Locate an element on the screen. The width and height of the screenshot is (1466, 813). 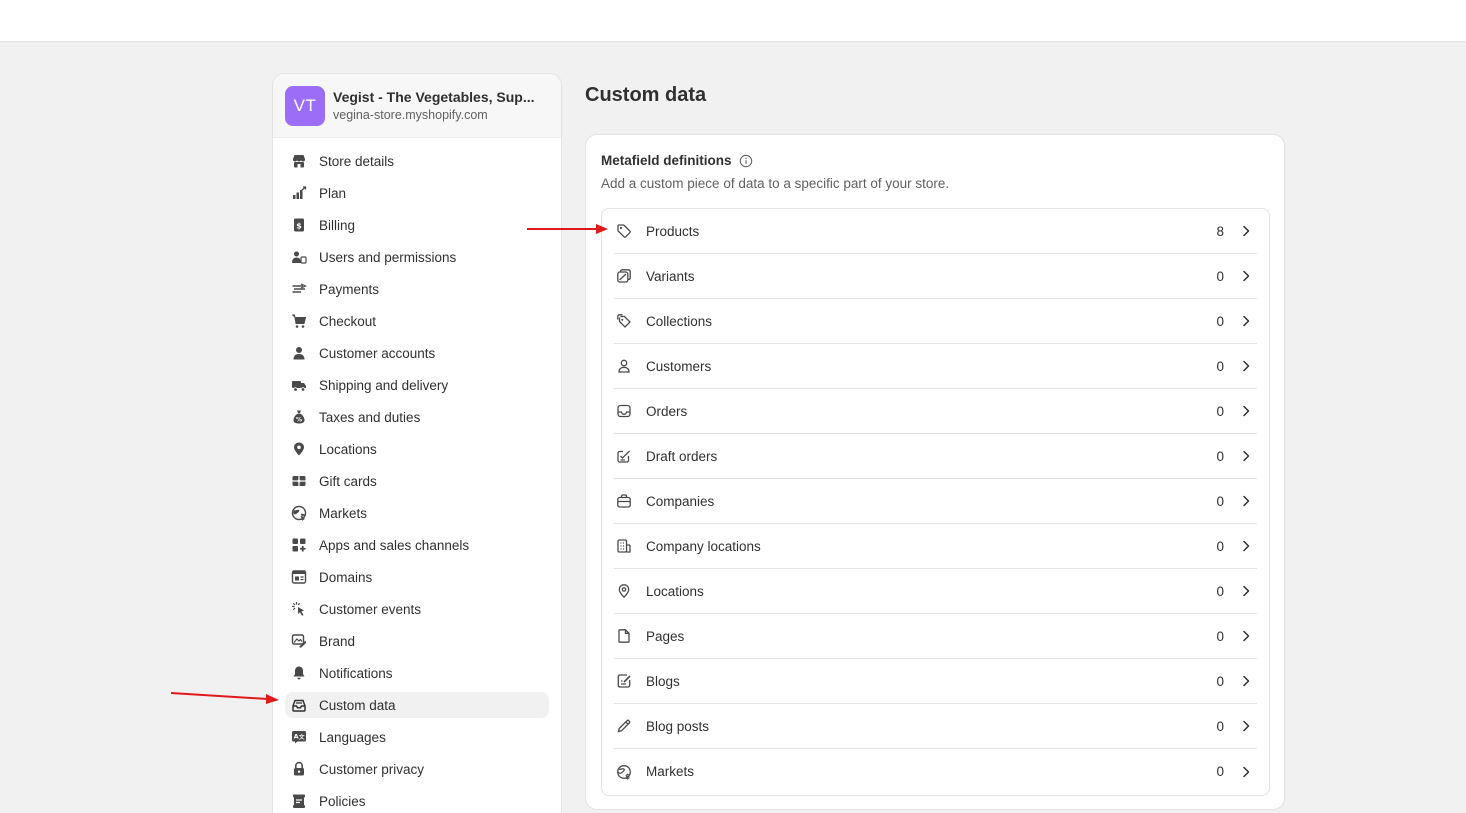
sidebar-item-apps-and-sales-channels: Apps and sales channels is located at coordinates (417, 545).